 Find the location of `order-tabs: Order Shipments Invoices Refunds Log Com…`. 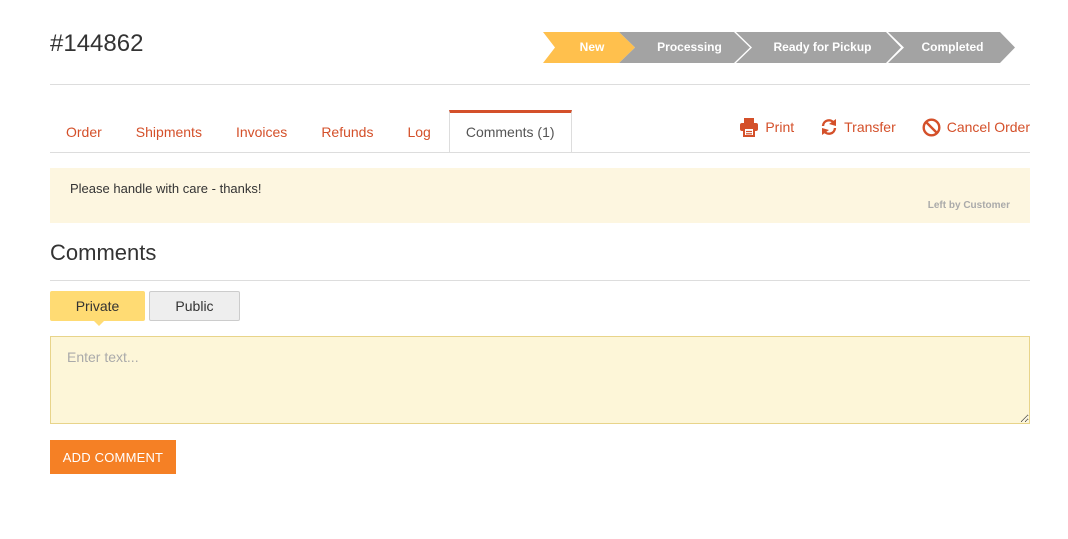

order-tabs: Order Shipments Invoices Refunds Log Com… is located at coordinates (312, 131).